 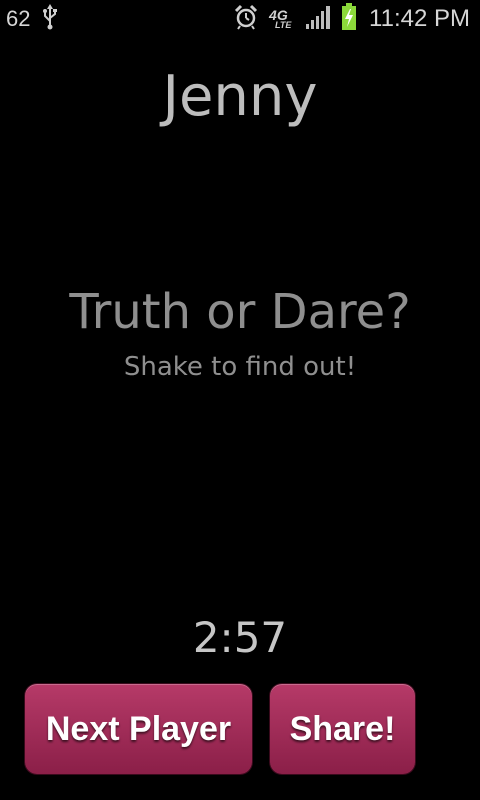 What do you see at coordinates (246, 19) in the screenshot?
I see `alarm-icon` at bounding box center [246, 19].